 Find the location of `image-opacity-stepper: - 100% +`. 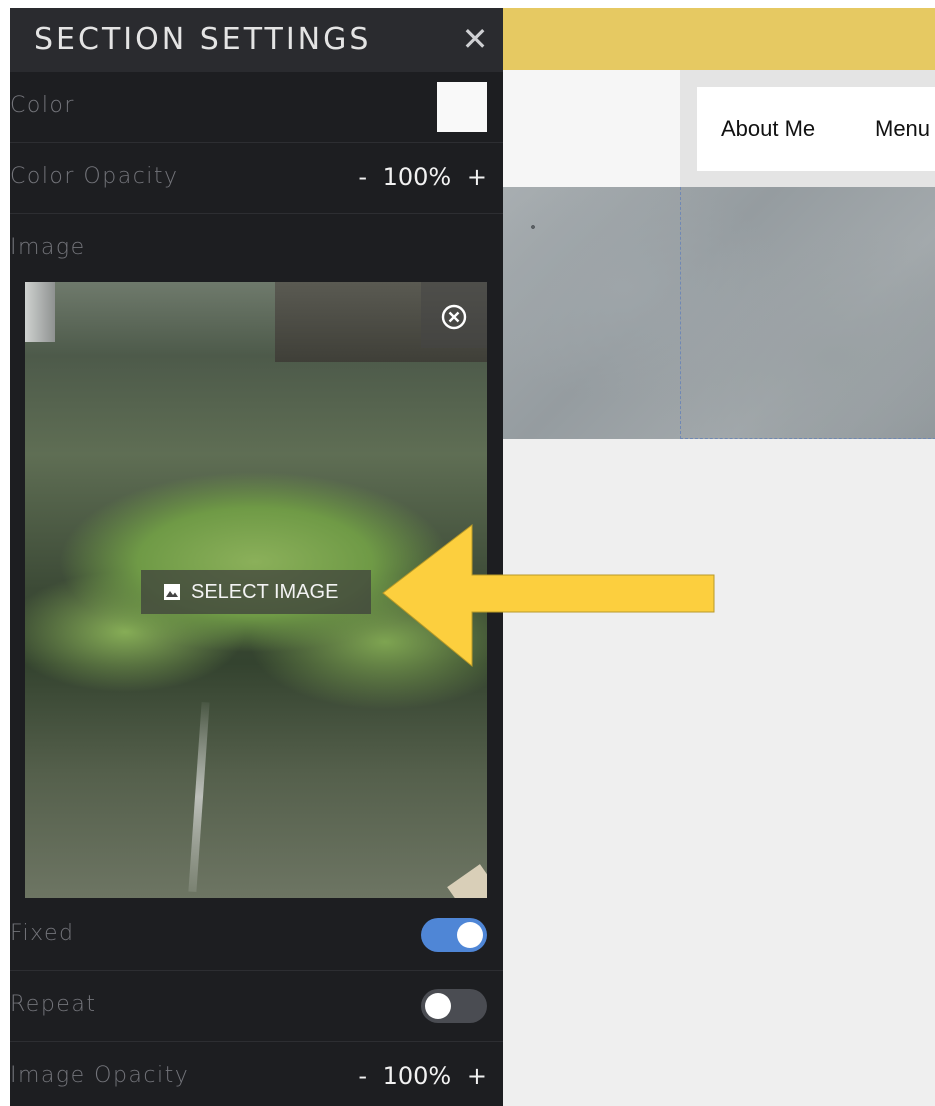

image-opacity-stepper: - 100% + is located at coordinates (422, 1076).